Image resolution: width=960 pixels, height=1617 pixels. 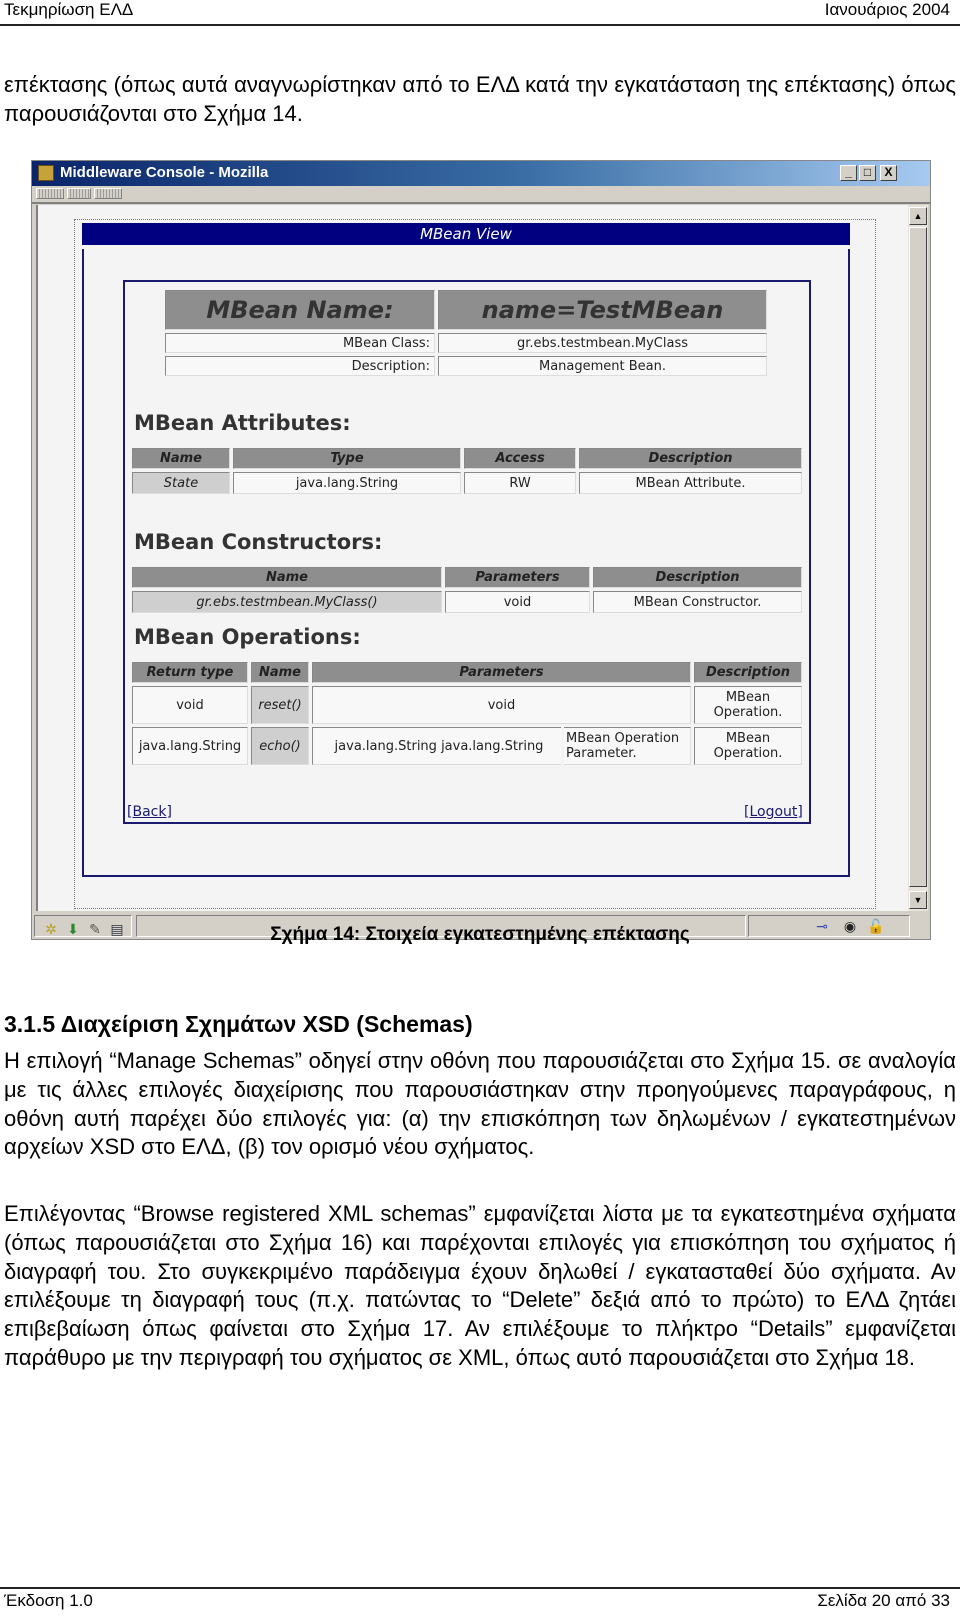 I want to click on mbean-description-label: Description:, so click(x=300, y=366).